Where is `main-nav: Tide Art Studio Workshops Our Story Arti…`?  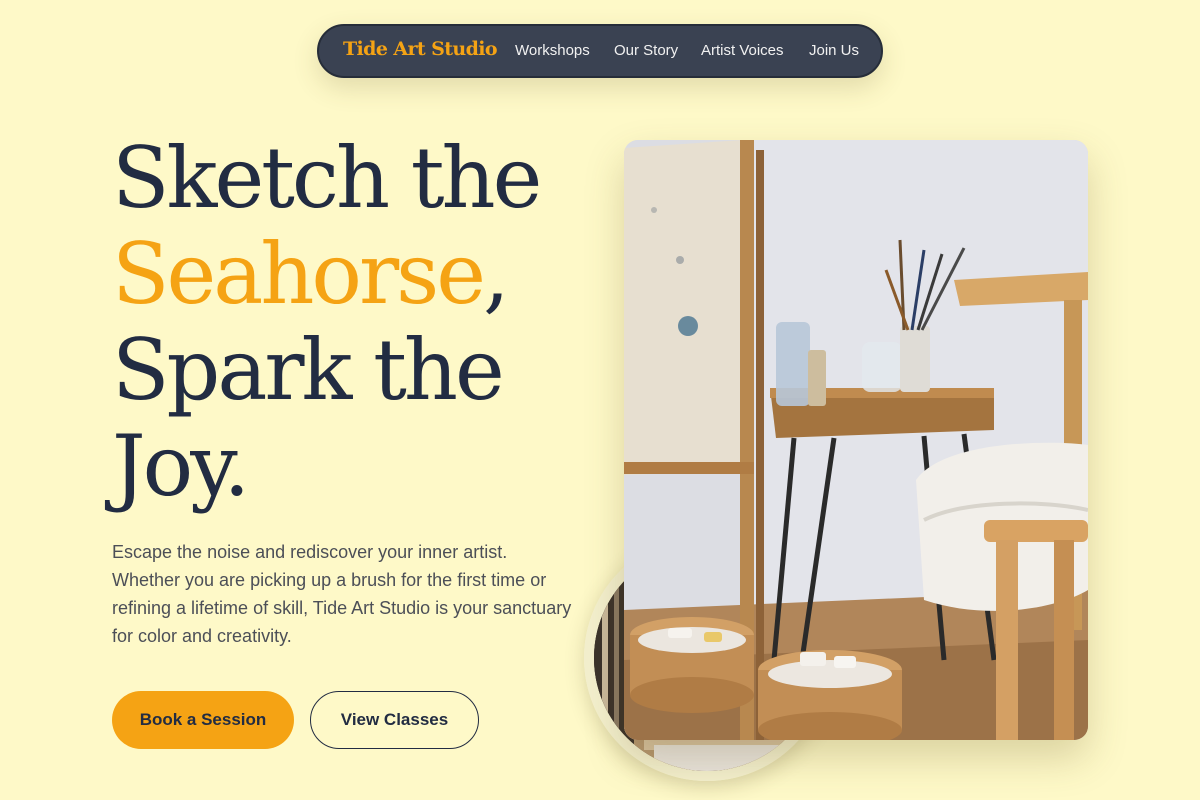
main-nav: Tide Art Studio Workshops Our Story Arti… is located at coordinates (600, 51).